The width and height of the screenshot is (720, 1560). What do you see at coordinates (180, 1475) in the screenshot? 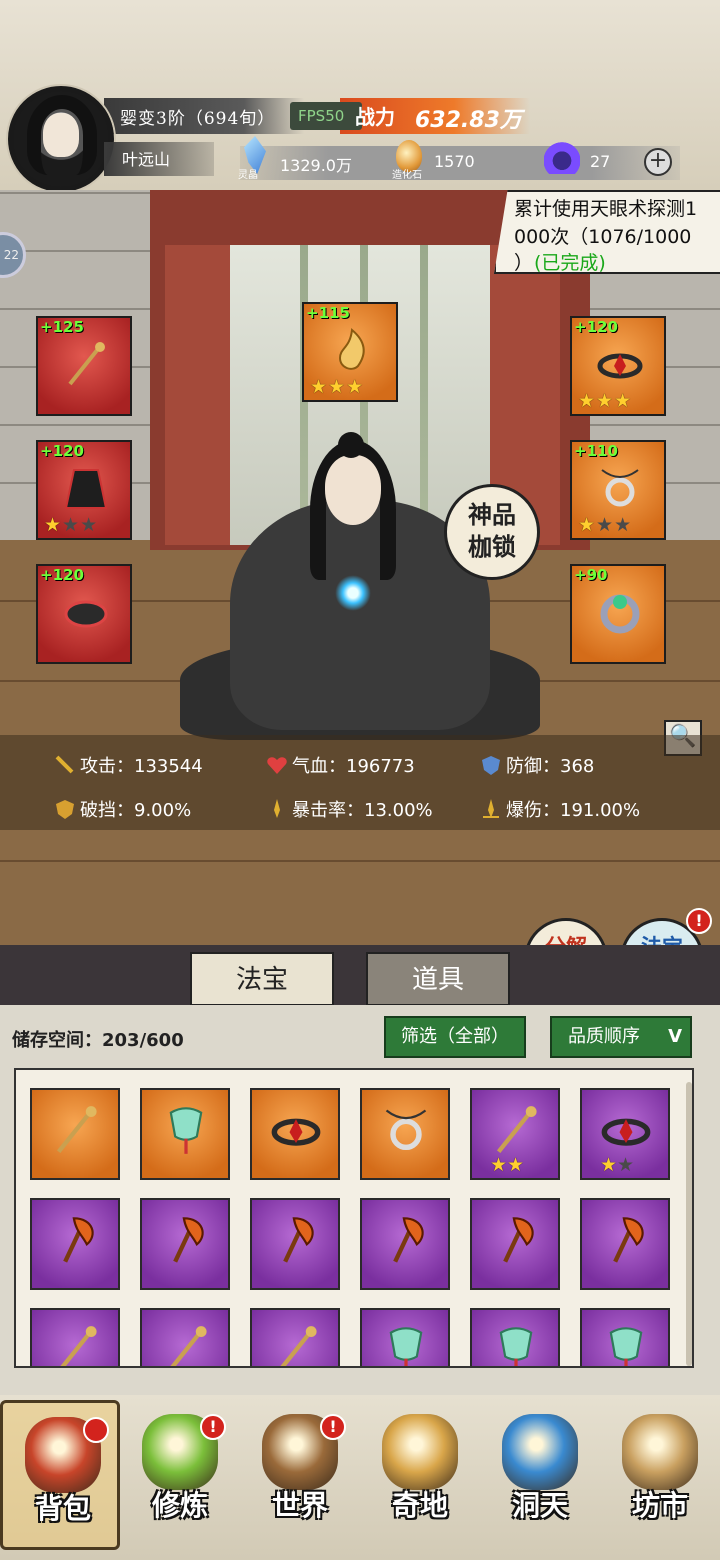
I see `nav-lotus: 修炼!` at bounding box center [180, 1475].